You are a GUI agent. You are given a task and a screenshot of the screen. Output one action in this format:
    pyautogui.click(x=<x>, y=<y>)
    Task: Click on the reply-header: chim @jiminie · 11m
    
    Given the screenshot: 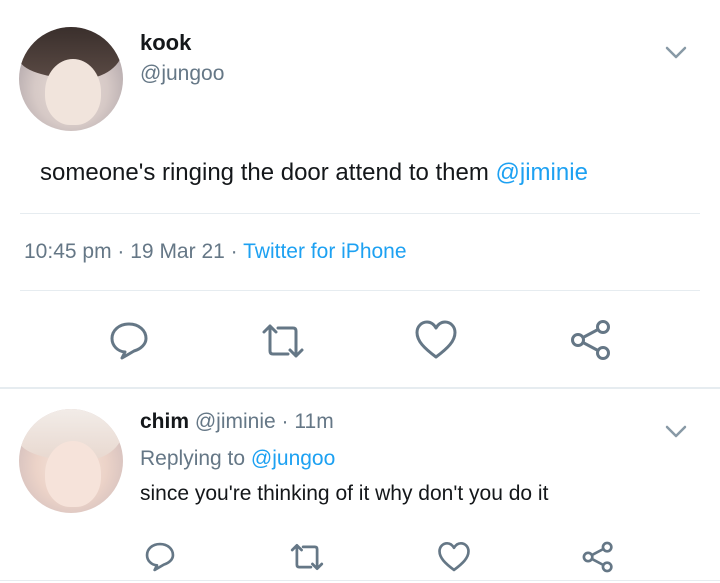 What is the action you would take?
    pyautogui.click(x=237, y=422)
    